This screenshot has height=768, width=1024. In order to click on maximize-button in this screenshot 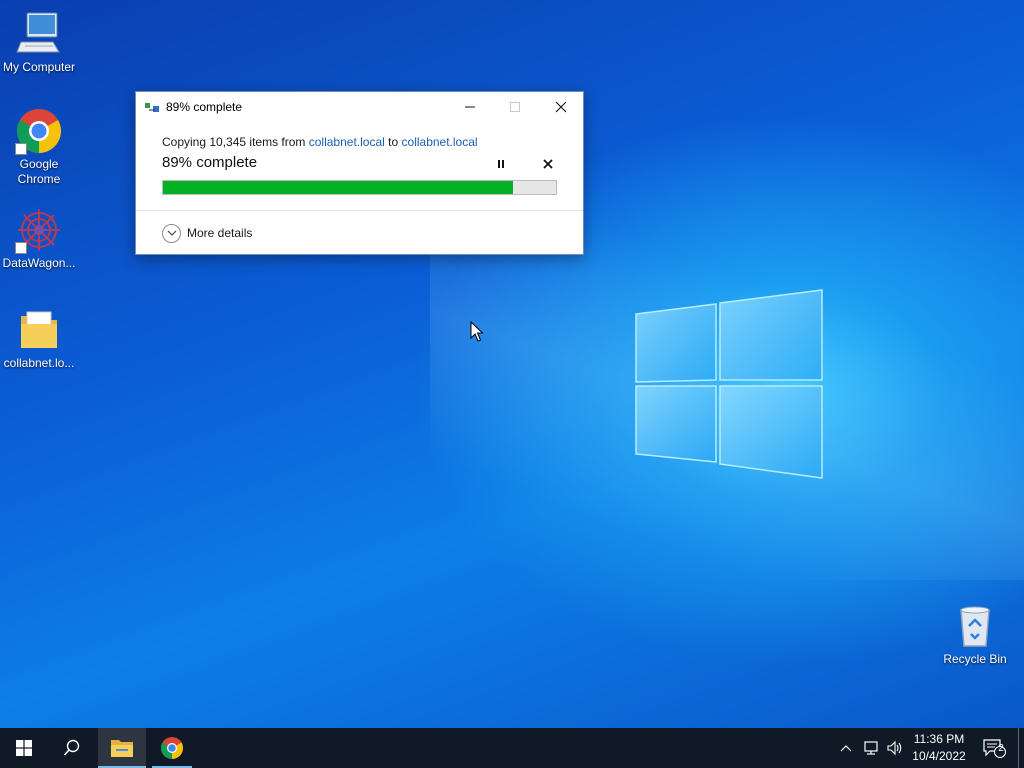, I will do `click(515, 107)`.